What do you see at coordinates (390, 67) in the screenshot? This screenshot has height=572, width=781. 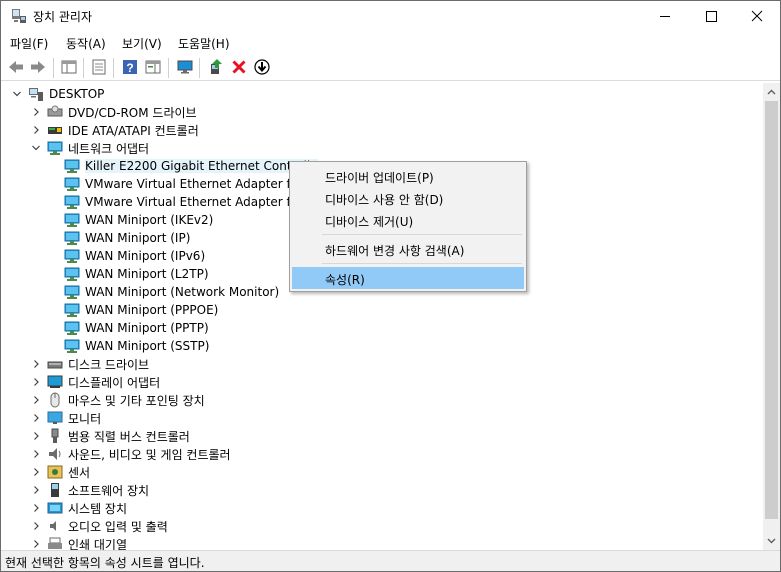 I see `toolbar: ?` at bounding box center [390, 67].